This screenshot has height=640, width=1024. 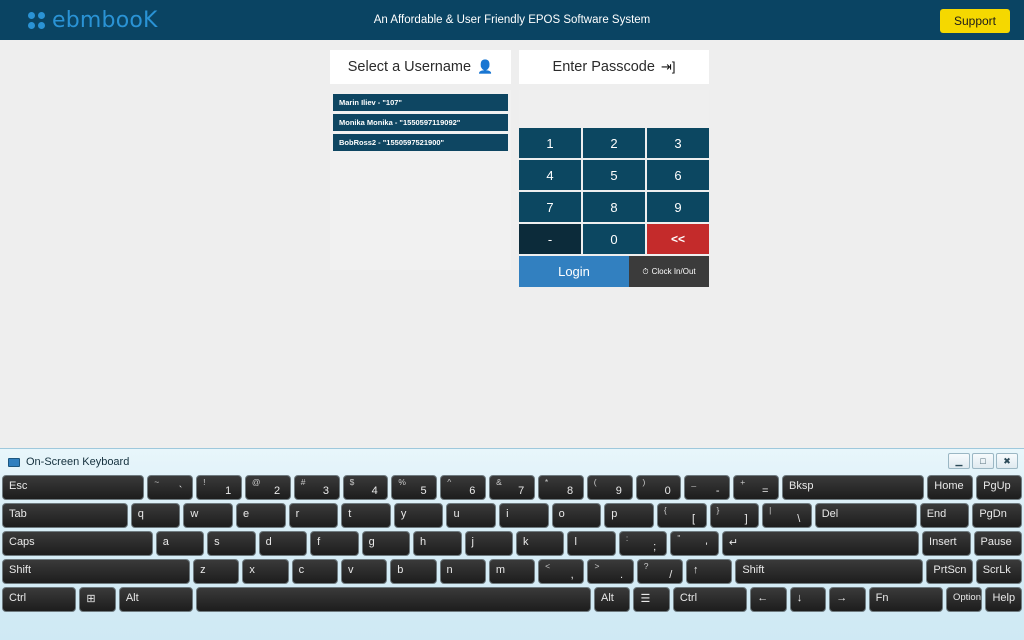 I want to click on key-4: $4, so click(x=365, y=487).